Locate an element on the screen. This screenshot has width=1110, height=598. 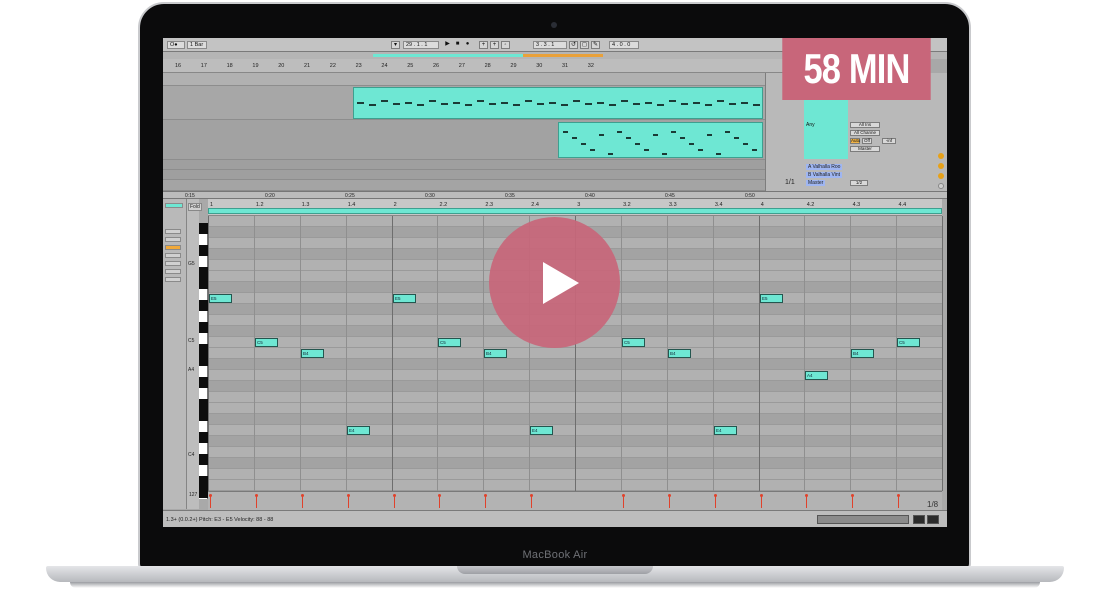
output-select: Master is located at coordinates (865, 149).